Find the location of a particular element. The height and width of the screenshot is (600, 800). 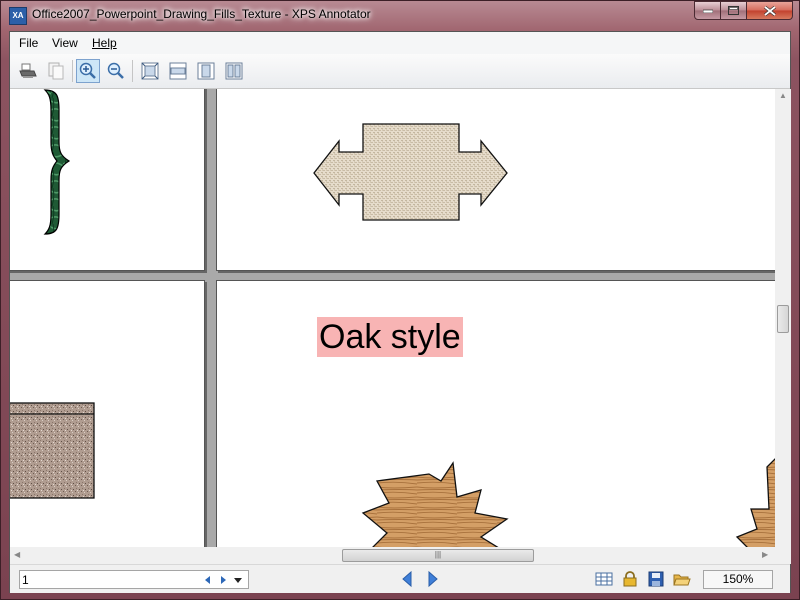

nav-back-icon is located at coordinates (407, 579).